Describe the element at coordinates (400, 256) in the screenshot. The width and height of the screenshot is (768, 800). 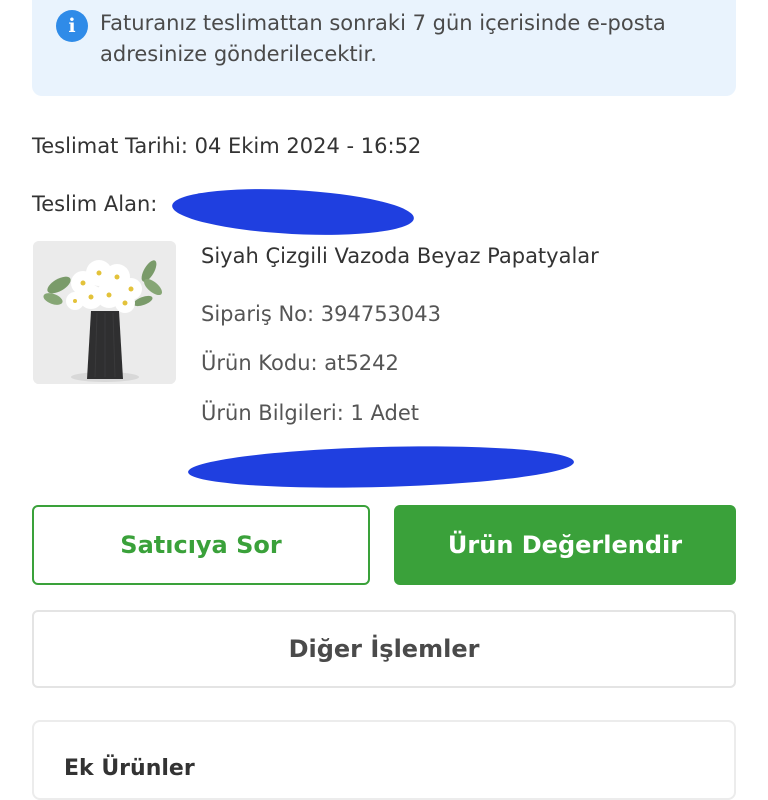
I see `product-title: Siyah Çizgili Vazoda Beyaz Papatyalar` at that location.